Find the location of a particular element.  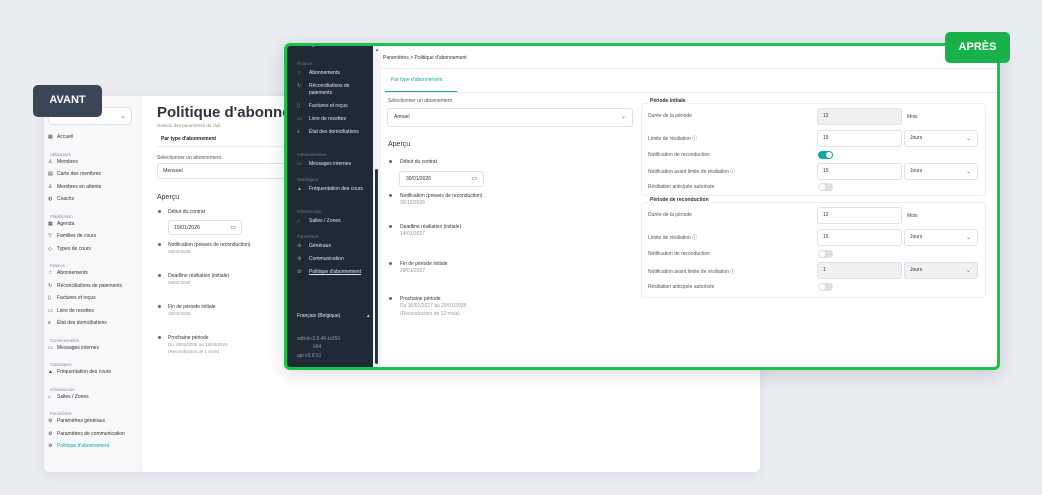

scroll-thumb is located at coordinates (376, 266).